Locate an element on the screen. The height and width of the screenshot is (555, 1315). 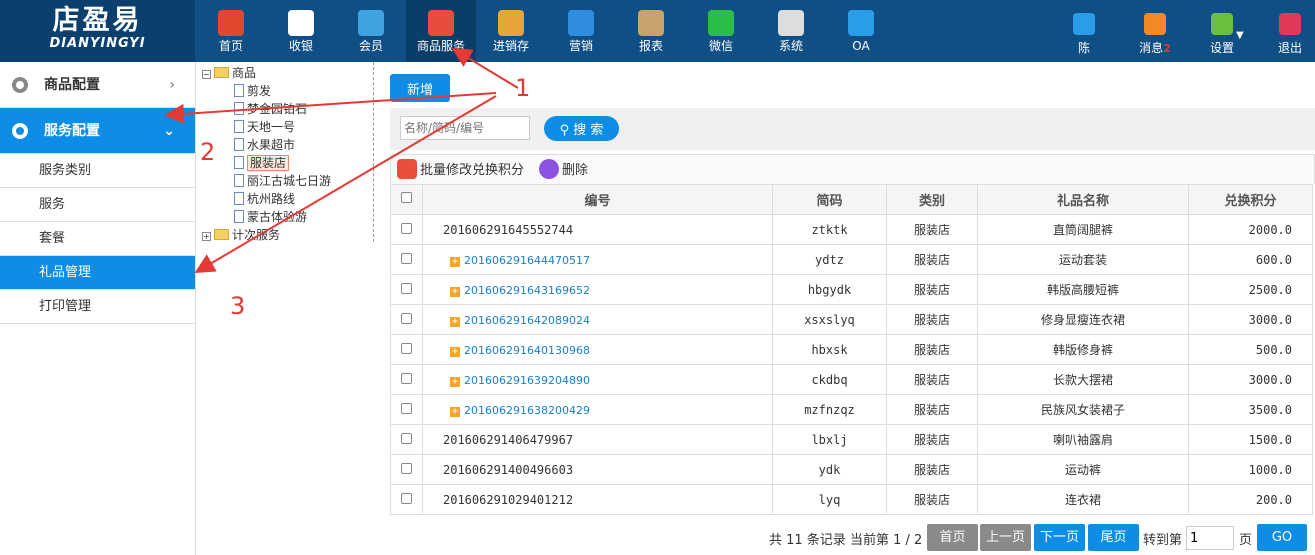
nav-item-inventory: 进销存 is located at coordinates (511, 31).